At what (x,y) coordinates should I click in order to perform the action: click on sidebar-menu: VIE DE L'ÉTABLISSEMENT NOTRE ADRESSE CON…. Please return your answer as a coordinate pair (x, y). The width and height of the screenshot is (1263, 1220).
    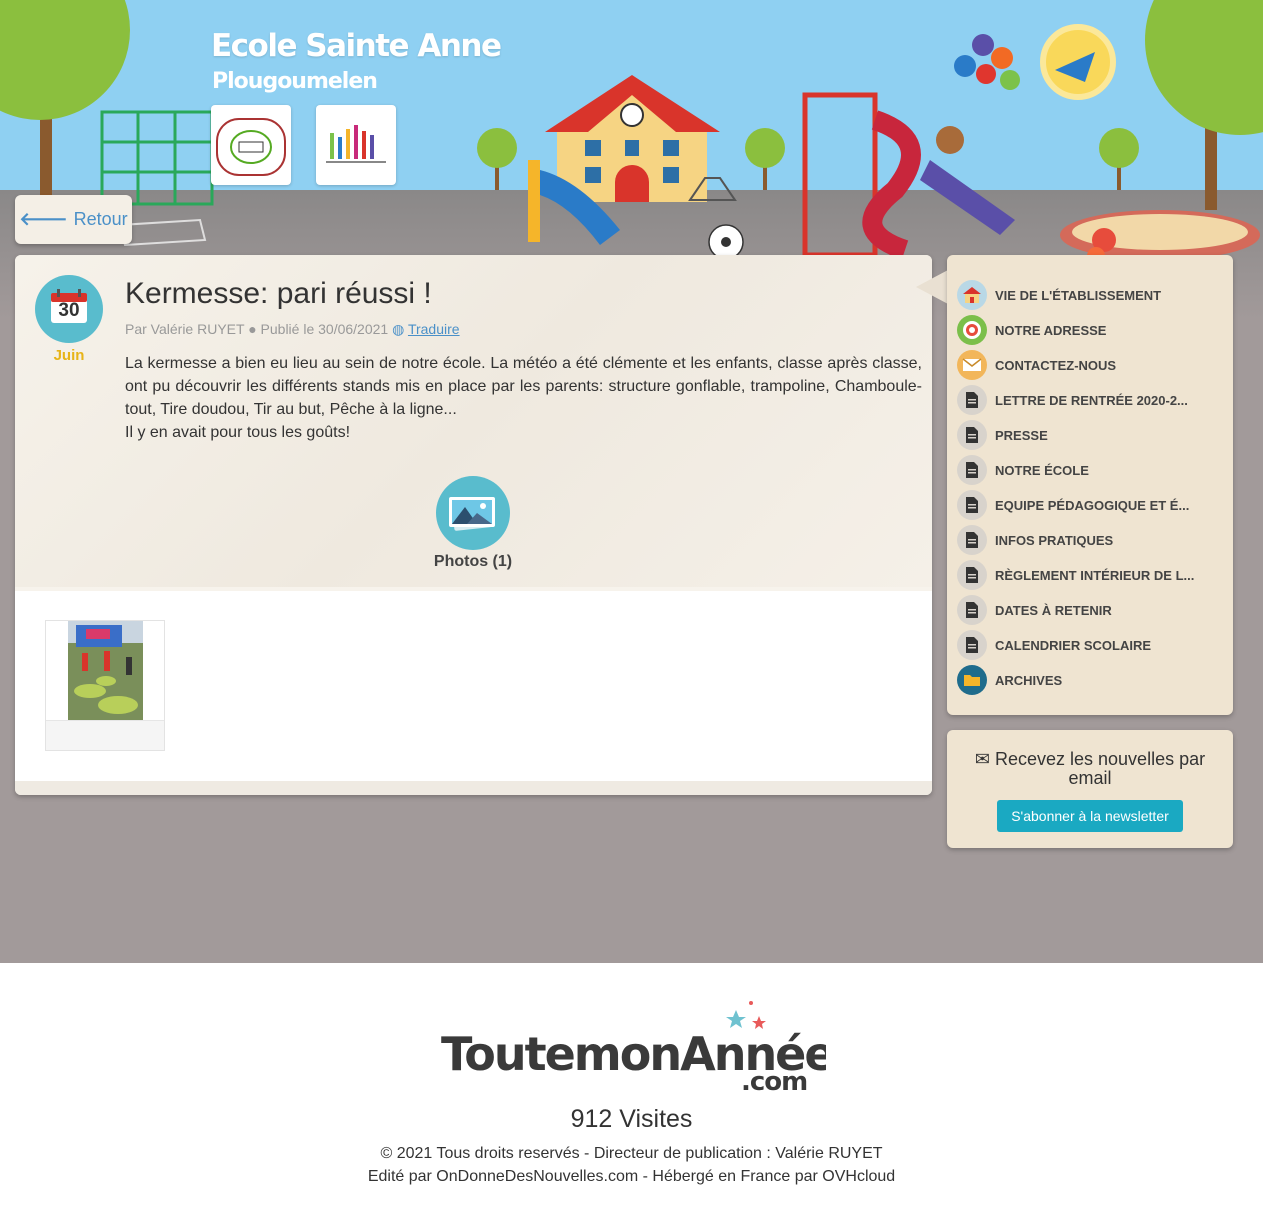
    Looking at the image, I should click on (1090, 485).